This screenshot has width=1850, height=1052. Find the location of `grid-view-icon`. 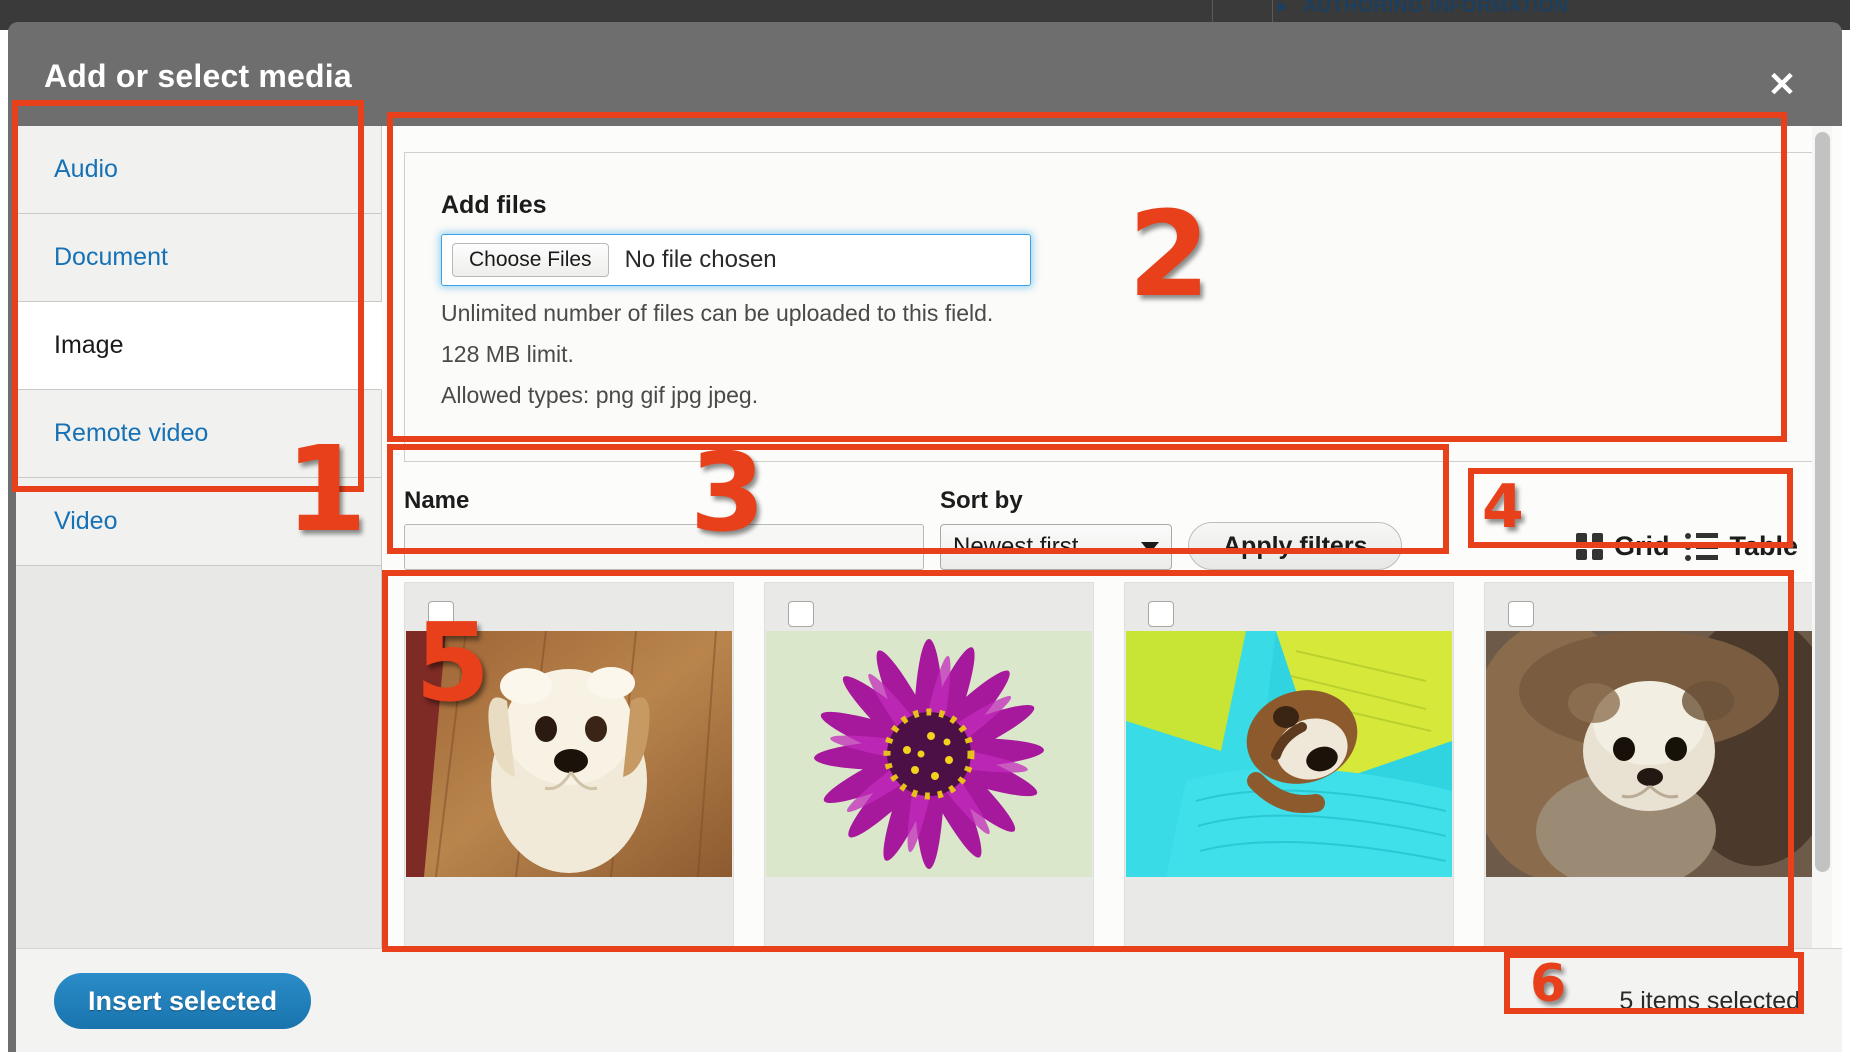

grid-view-icon is located at coordinates (1589, 546).